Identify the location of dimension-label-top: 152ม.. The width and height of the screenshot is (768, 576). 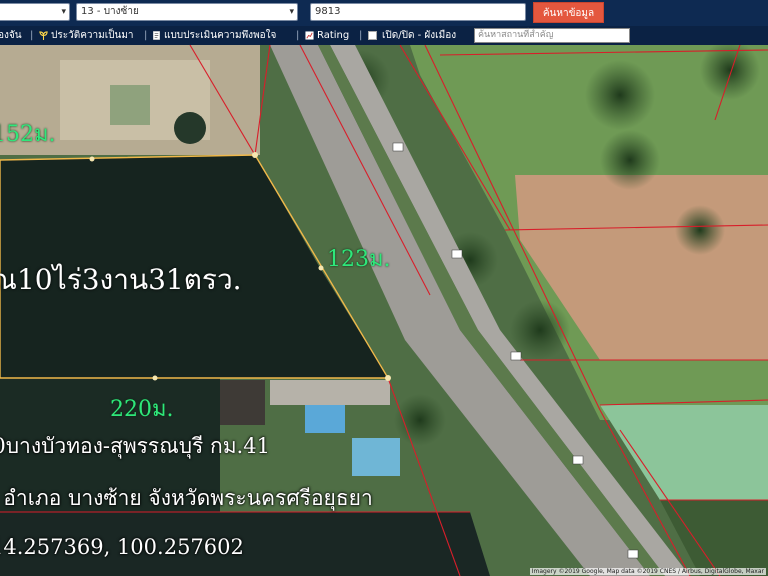
(28, 134).